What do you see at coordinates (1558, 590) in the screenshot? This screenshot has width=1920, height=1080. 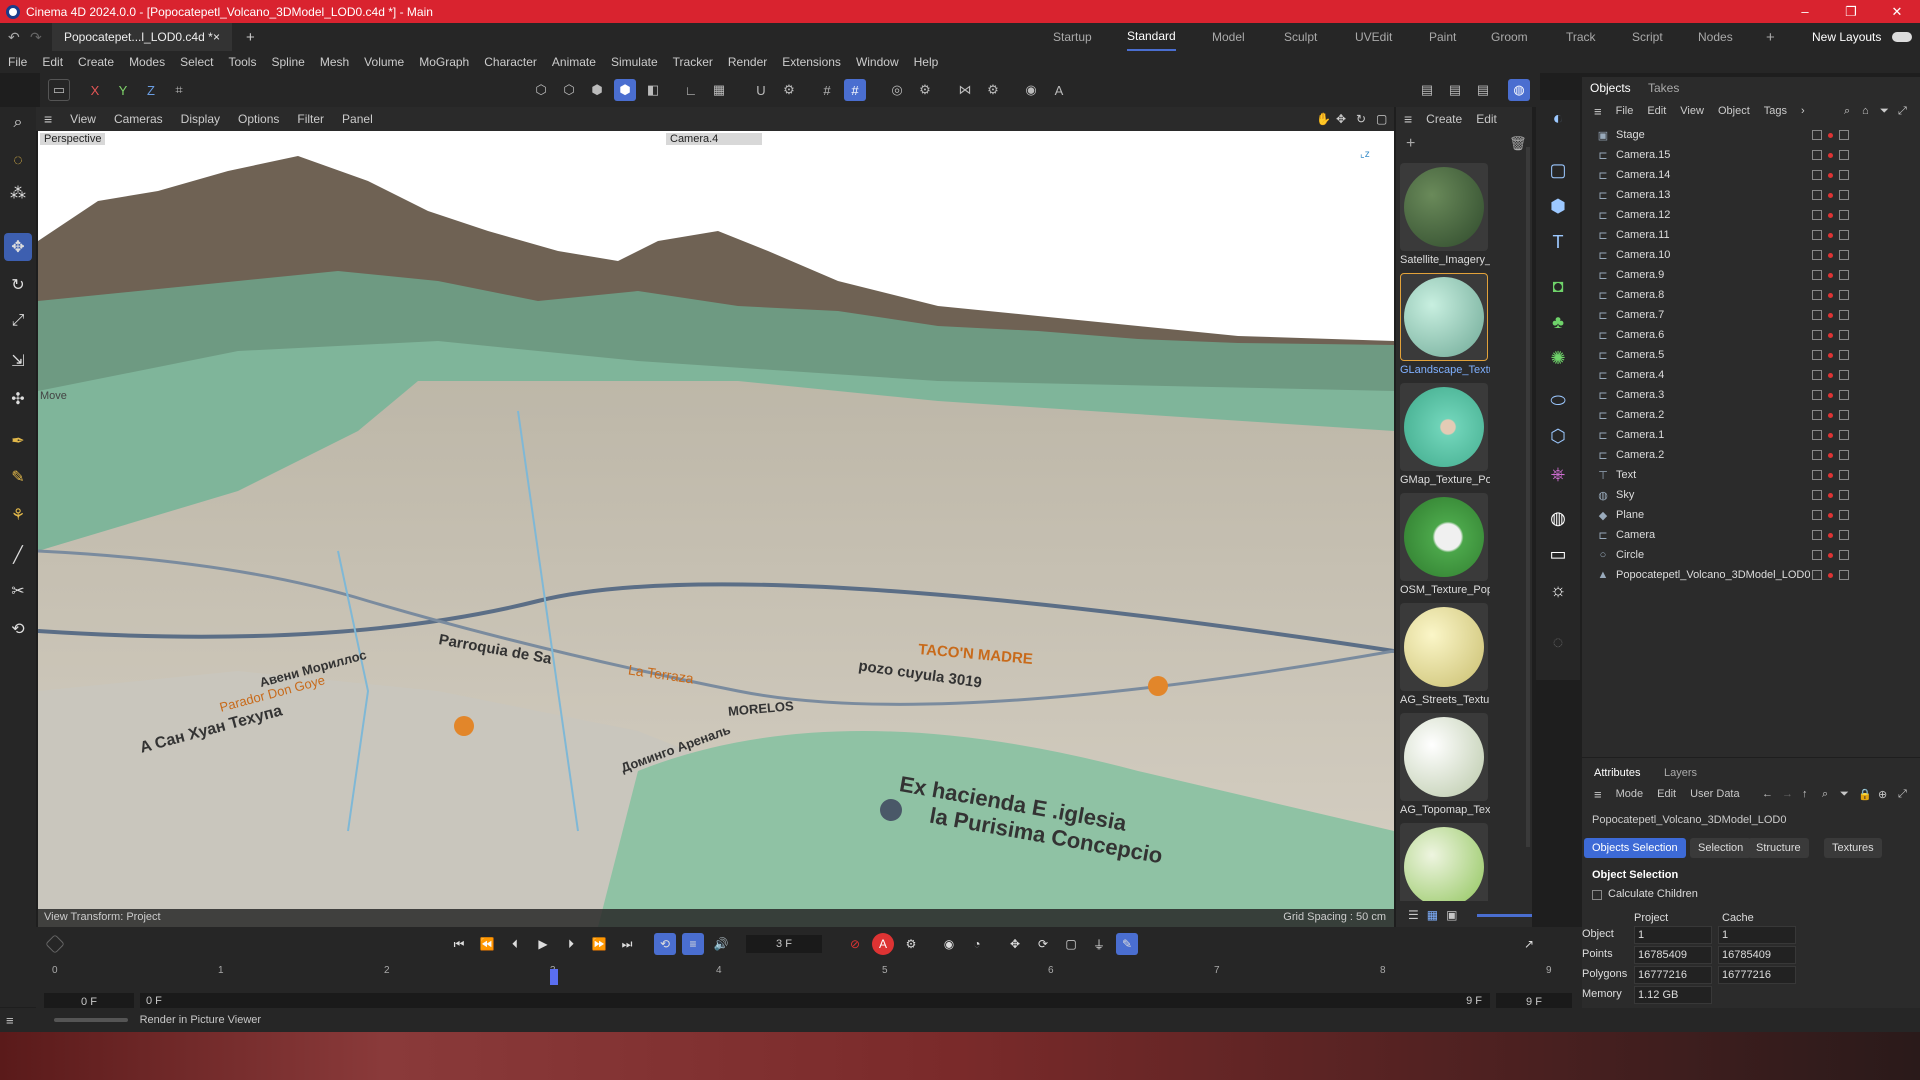 I see `light-icon: ☼` at bounding box center [1558, 590].